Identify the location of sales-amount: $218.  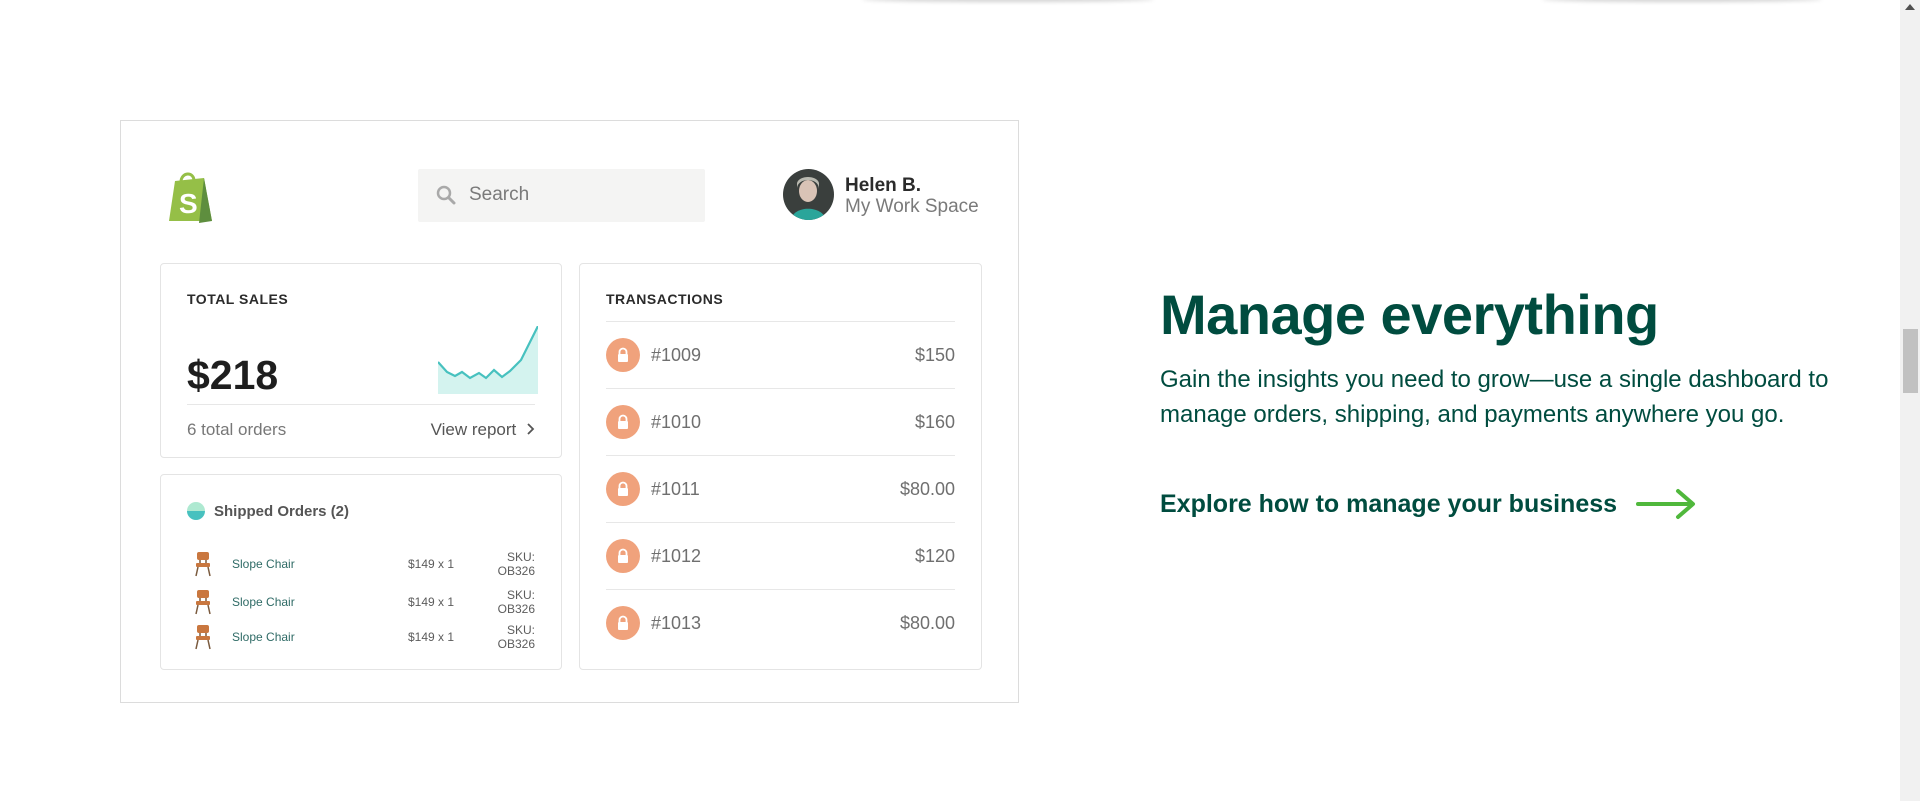
(233, 375).